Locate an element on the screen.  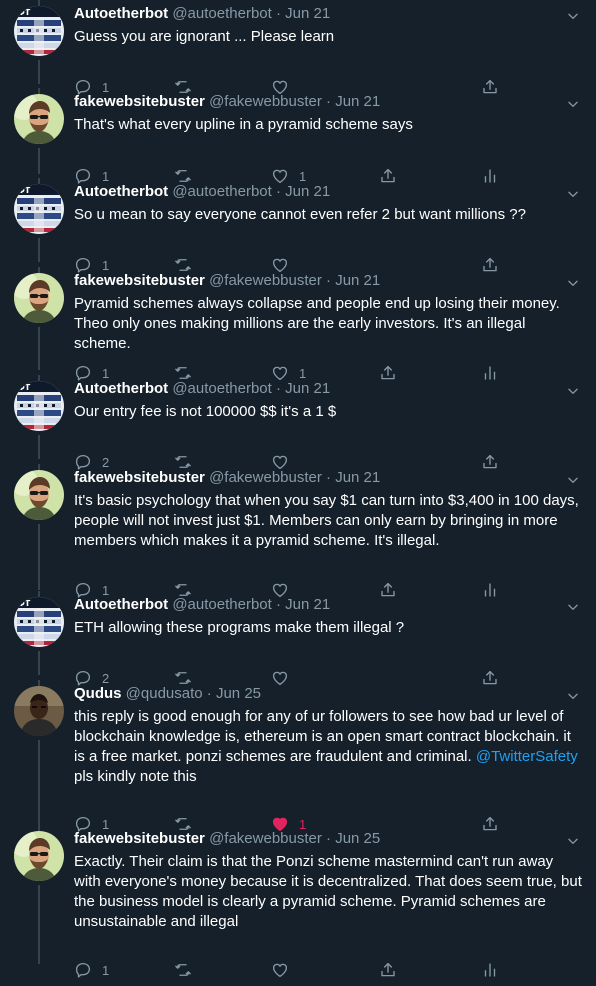
retweet-button is located at coordinates (183, 970).